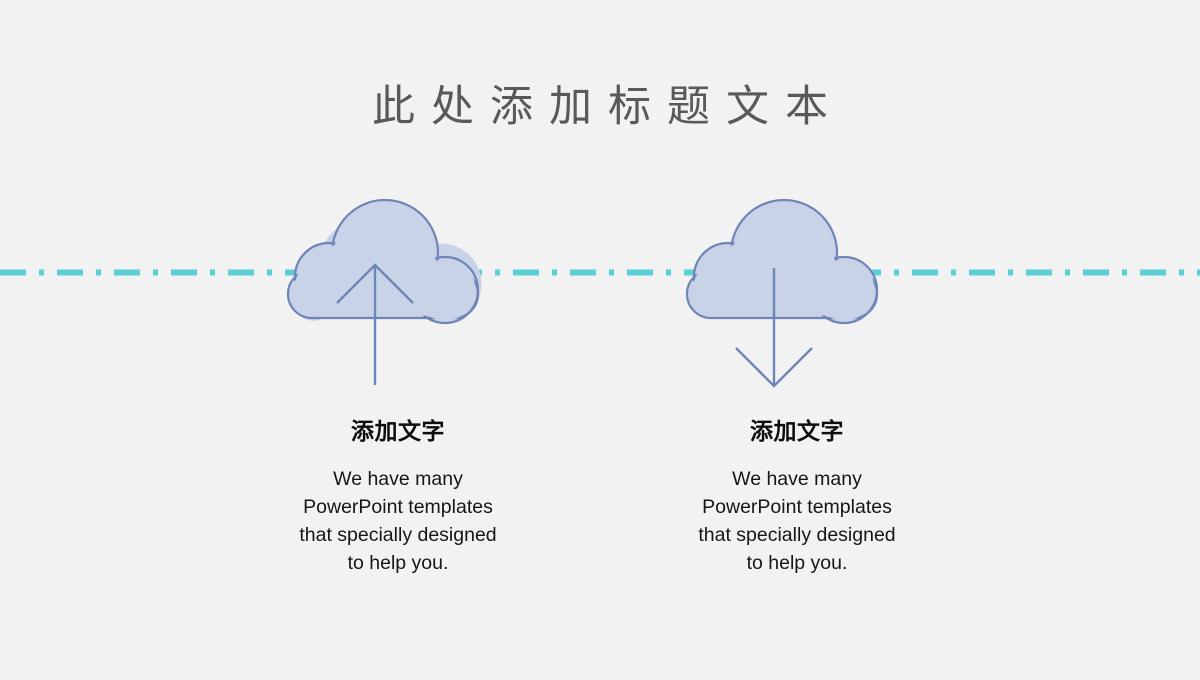  What do you see at coordinates (608, 107) in the screenshot?
I see `page-title: 此处添加标题文本` at bounding box center [608, 107].